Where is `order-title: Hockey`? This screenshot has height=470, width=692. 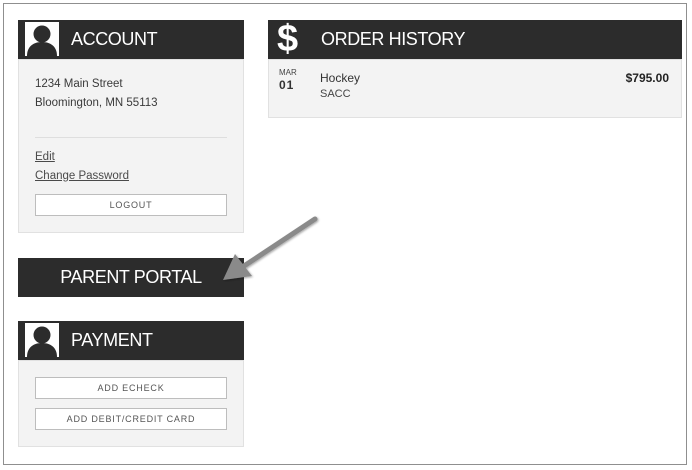
order-title: Hockey is located at coordinates (340, 78).